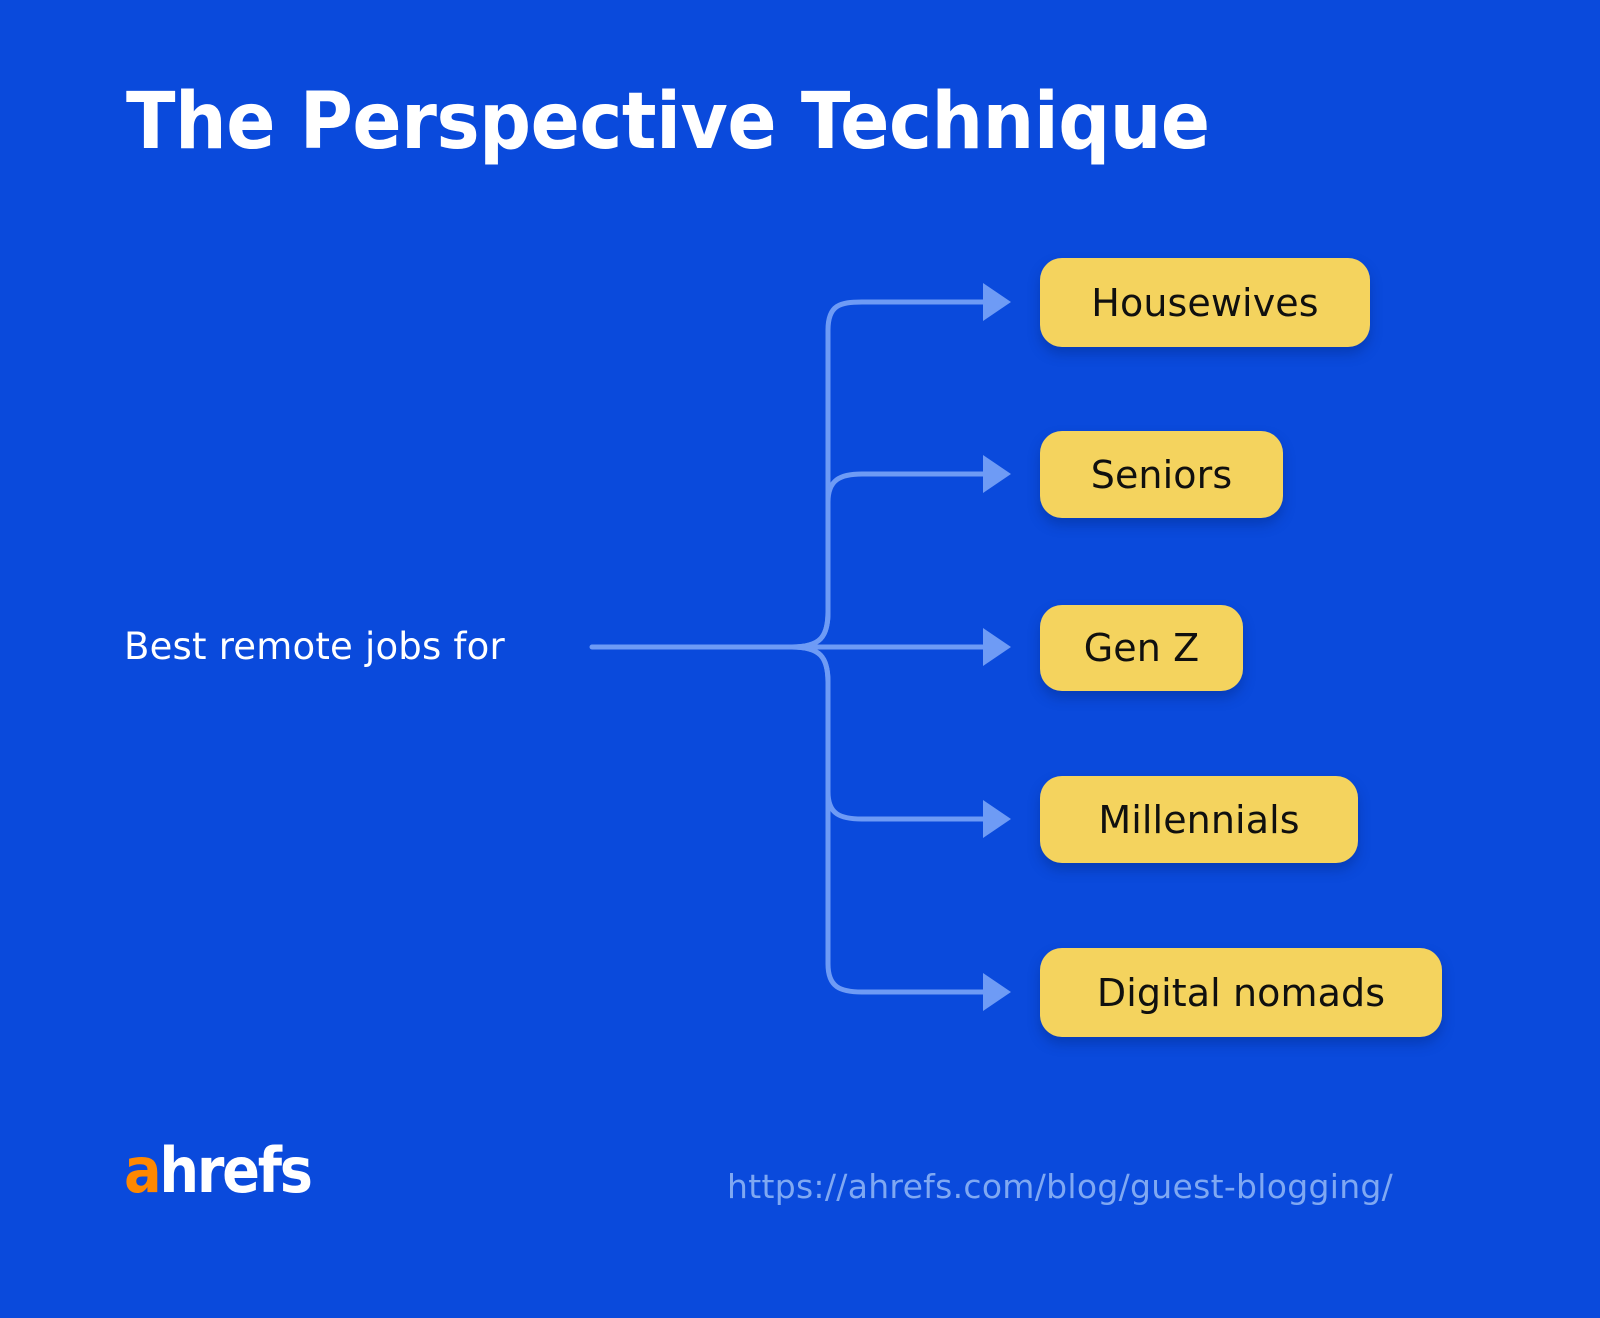 Image resolution: width=1600 pixels, height=1318 pixels. What do you see at coordinates (314, 646) in the screenshot?
I see `diagram-root-label: Best remote jobs for` at bounding box center [314, 646].